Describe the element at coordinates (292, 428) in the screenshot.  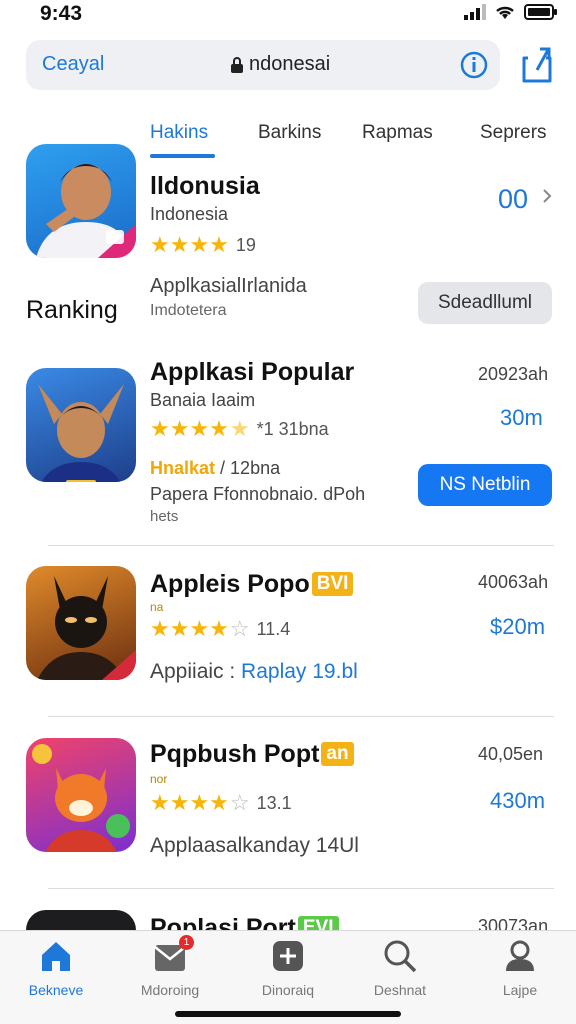
I see `app-rating-text-1: *1 31bna` at that location.